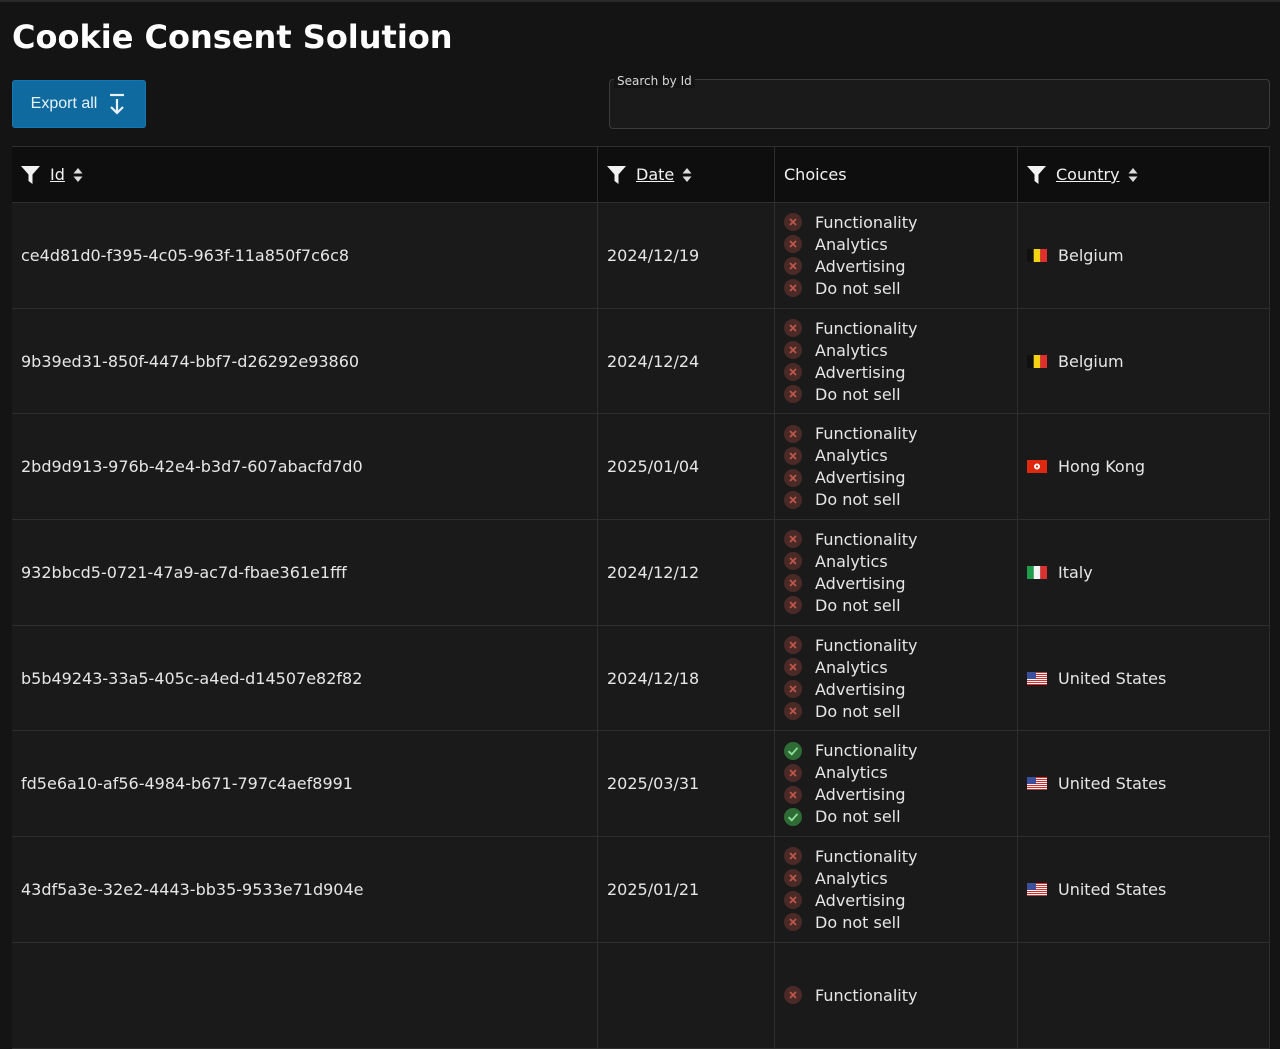  Describe the element at coordinates (686, 572) in the screenshot. I see `cell-date: 2024/12/12` at that location.